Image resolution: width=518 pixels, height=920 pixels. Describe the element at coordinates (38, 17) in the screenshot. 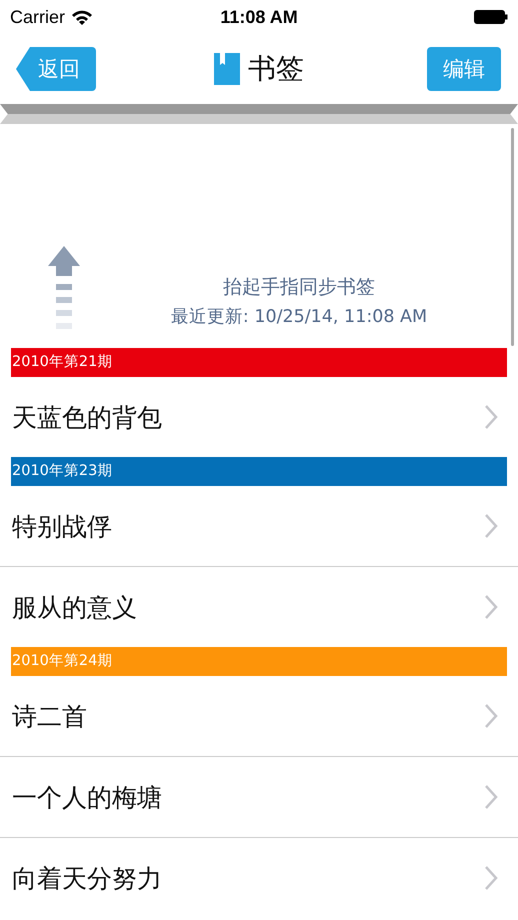

I see `carrier-label: Carrier` at that location.